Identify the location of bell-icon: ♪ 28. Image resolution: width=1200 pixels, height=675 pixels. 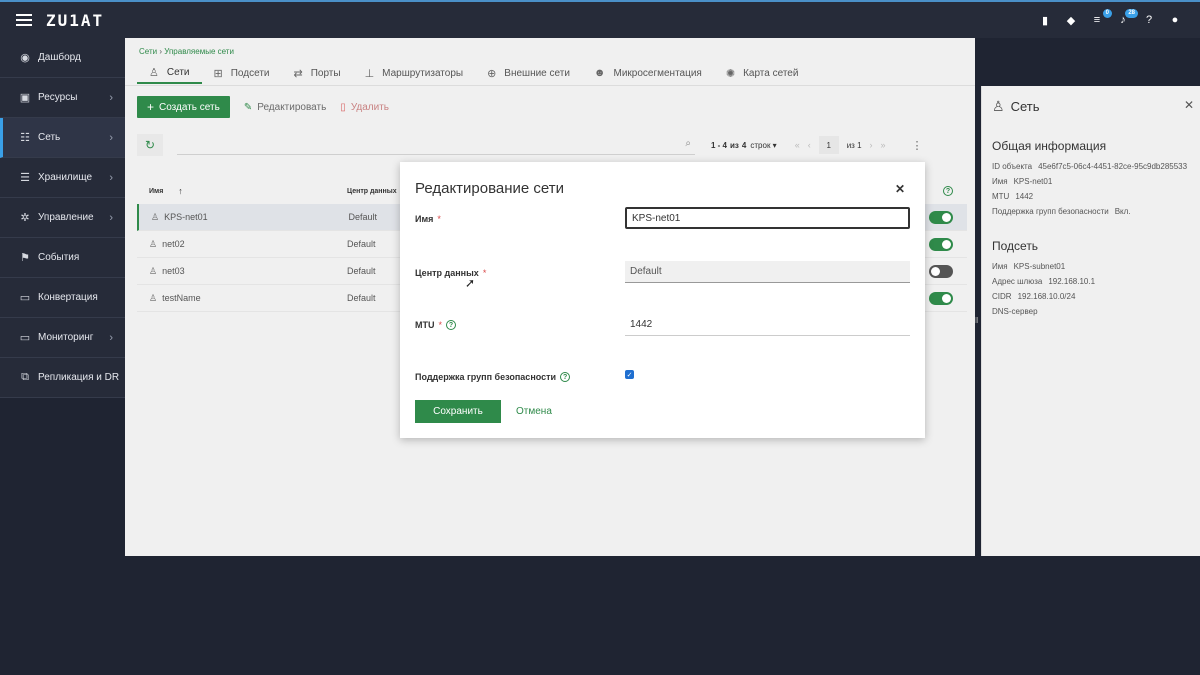
(1127, 17).